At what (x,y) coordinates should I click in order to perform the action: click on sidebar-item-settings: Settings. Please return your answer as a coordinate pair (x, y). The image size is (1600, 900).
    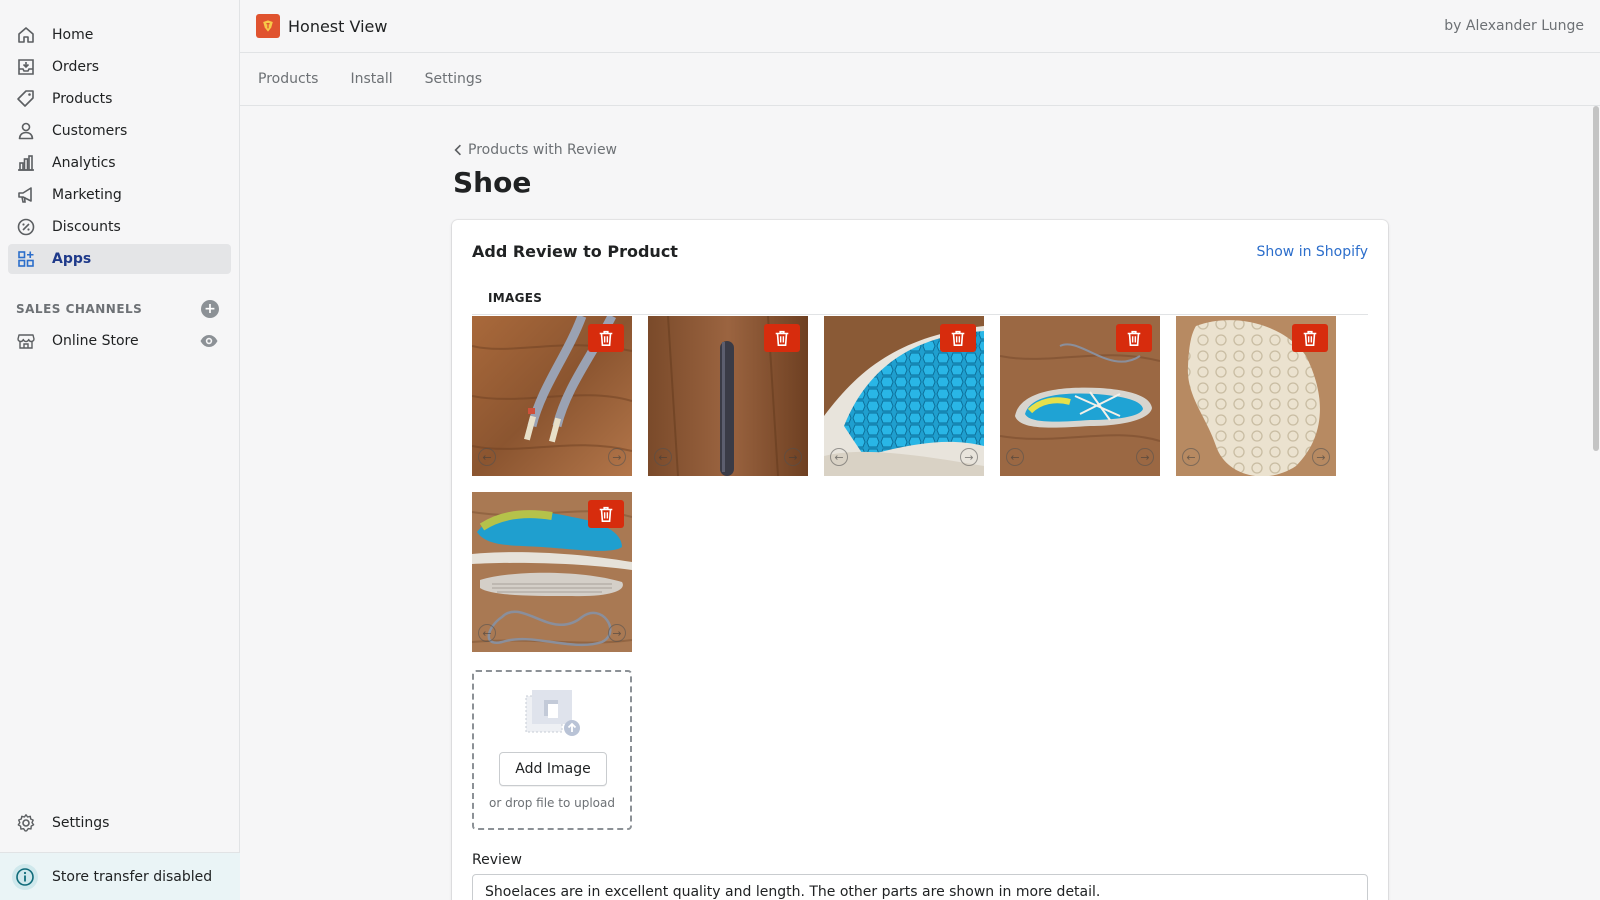
    Looking at the image, I should click on (120, 823).